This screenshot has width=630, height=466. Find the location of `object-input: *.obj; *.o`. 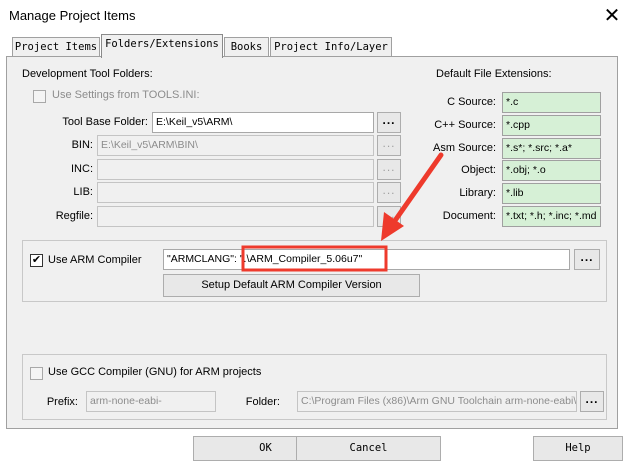

object-input: *.obj; *.o is located at coordinates (551, 170).